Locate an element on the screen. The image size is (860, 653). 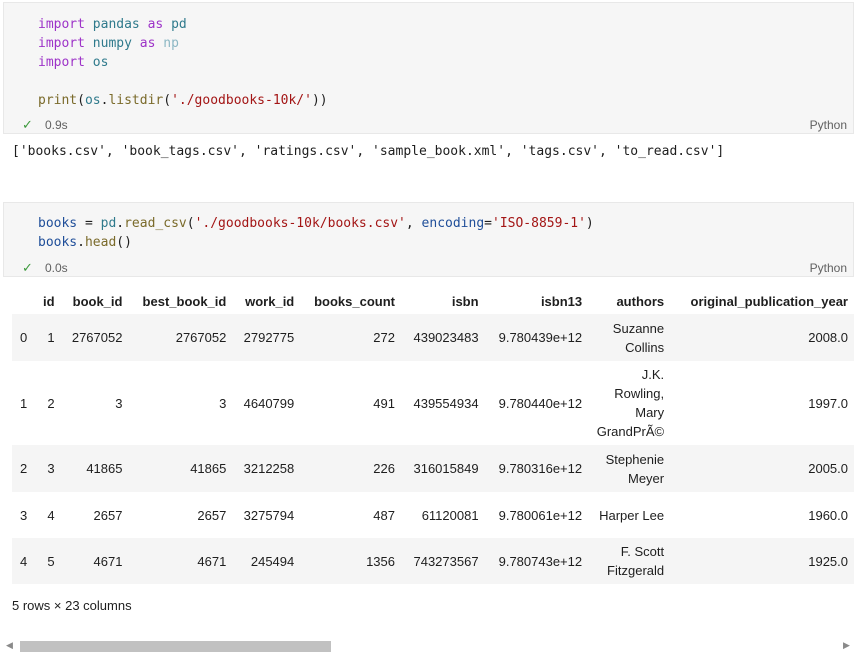
cell-1-footer: ✓ 0.9s Python is located at coordinates (432, 125).